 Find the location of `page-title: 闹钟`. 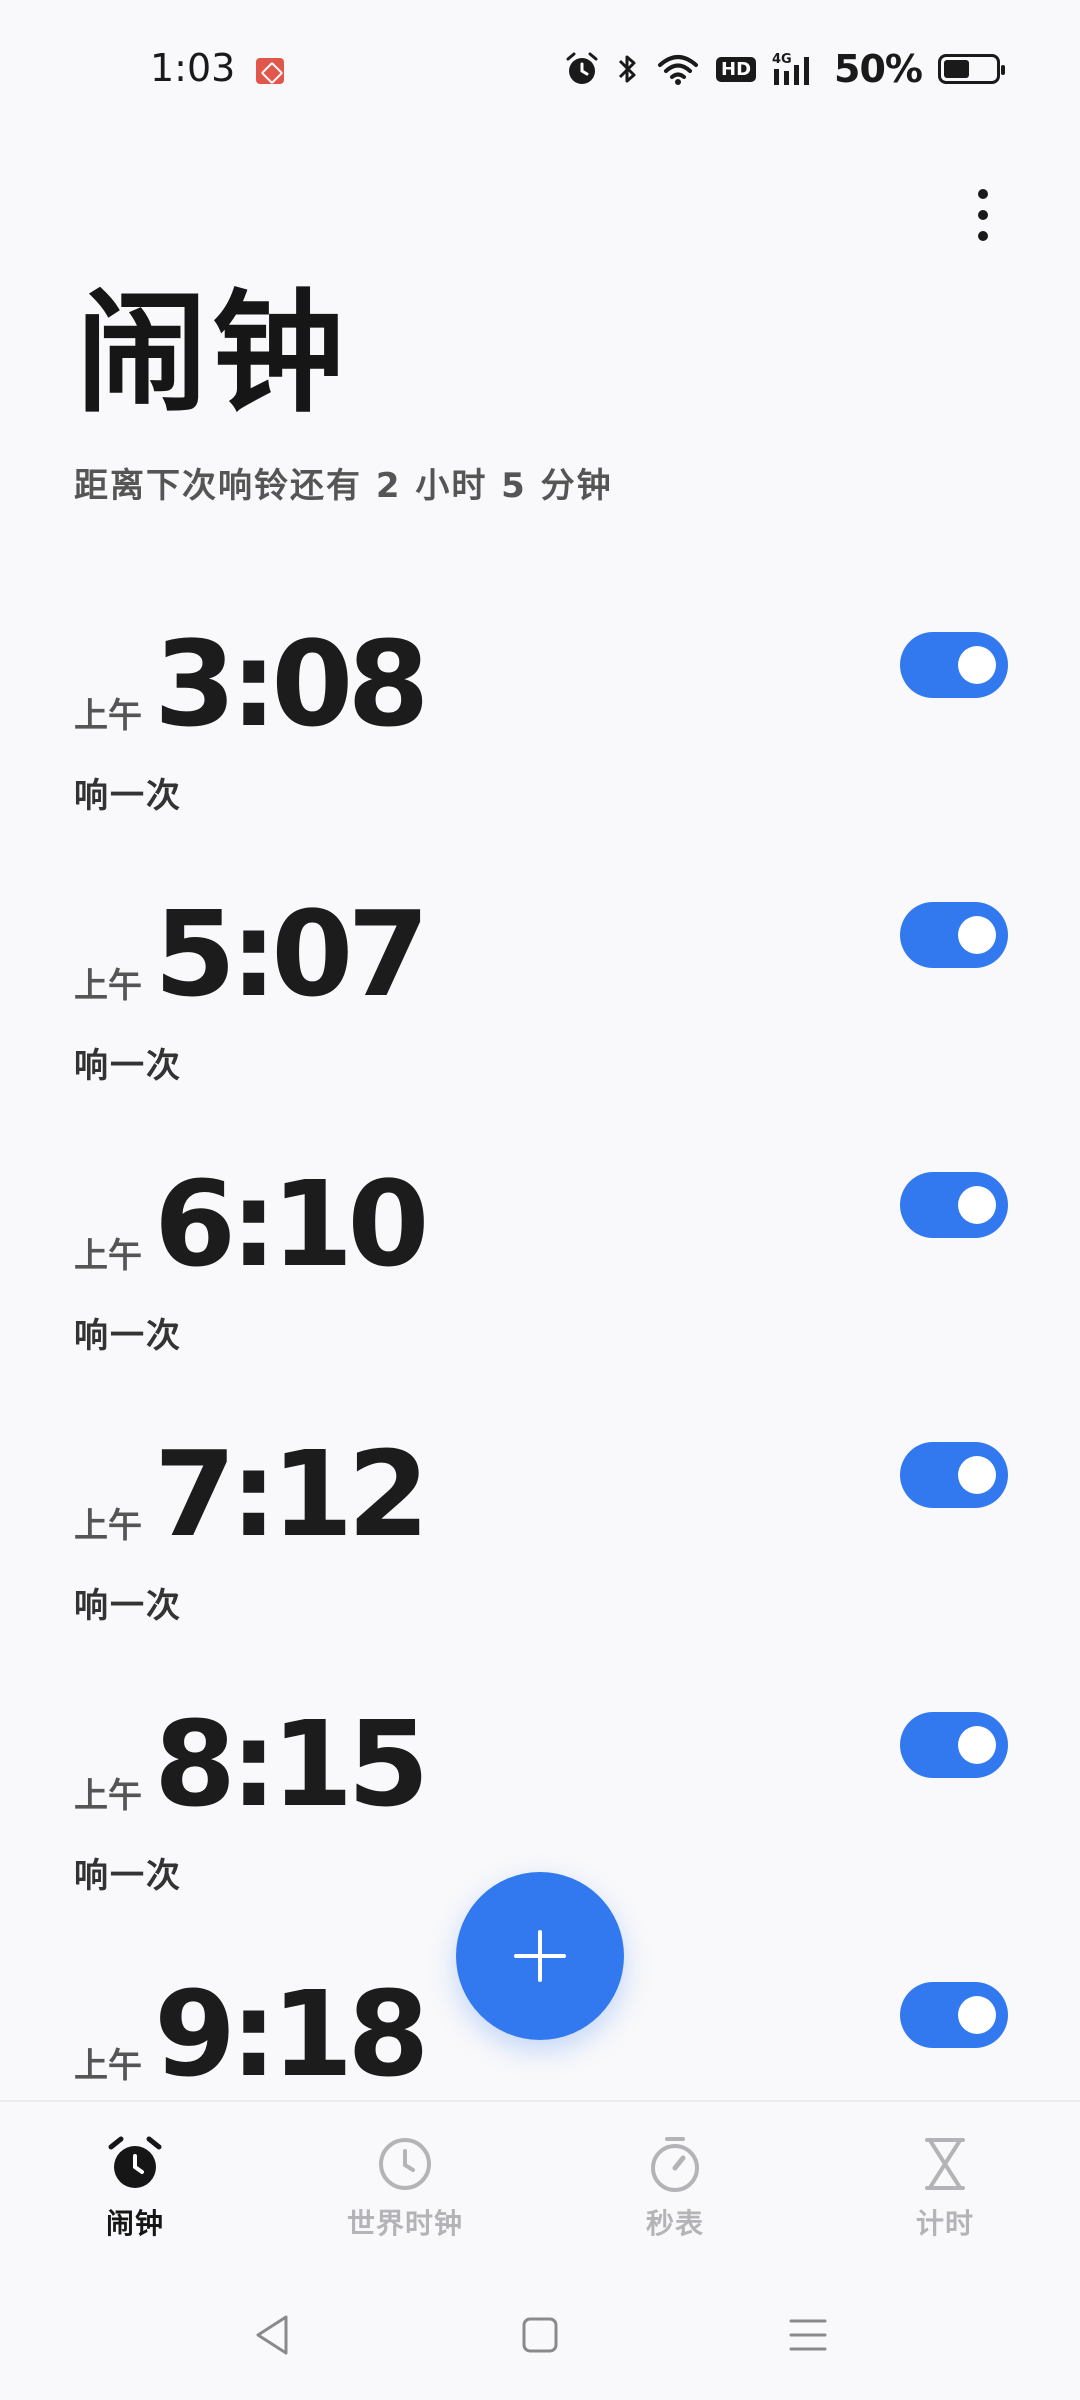

page-title: 闹钟 is located at coordinates (212, 354).